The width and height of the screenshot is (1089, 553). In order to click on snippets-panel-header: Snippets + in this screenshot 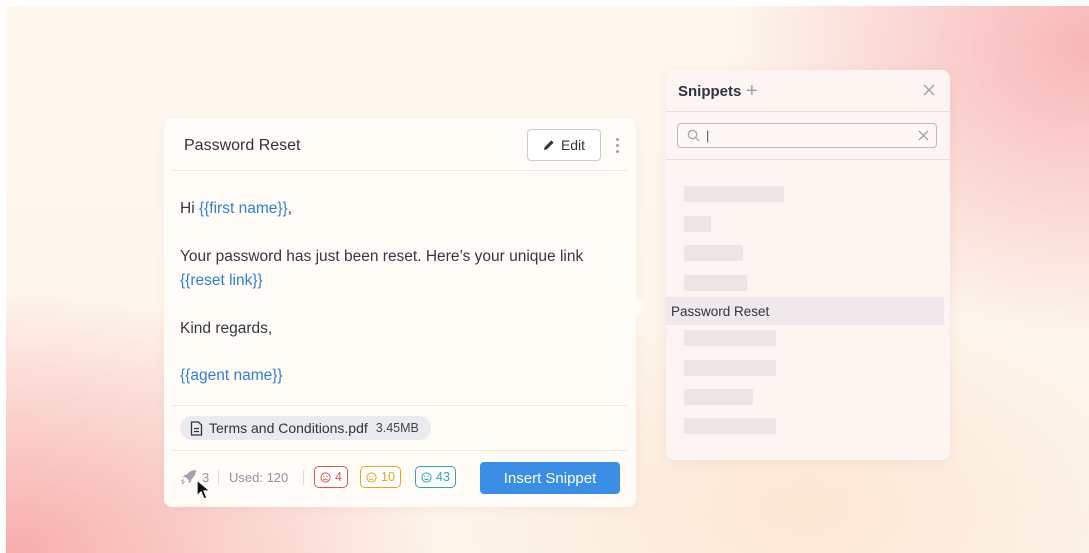, I will do `click(808, 91)`.